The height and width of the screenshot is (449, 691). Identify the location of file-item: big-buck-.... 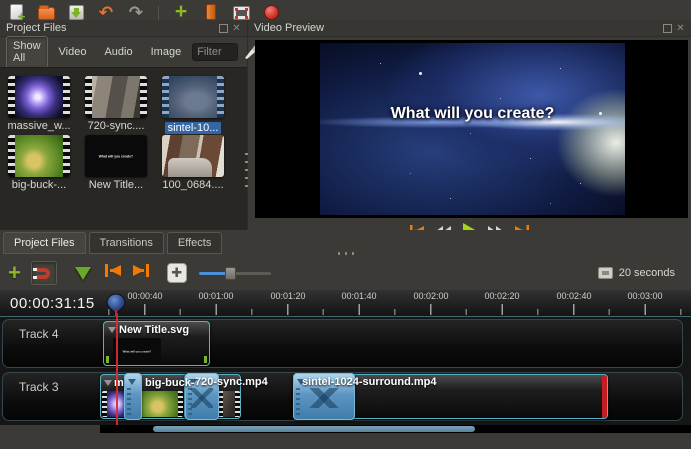
(39, 163).